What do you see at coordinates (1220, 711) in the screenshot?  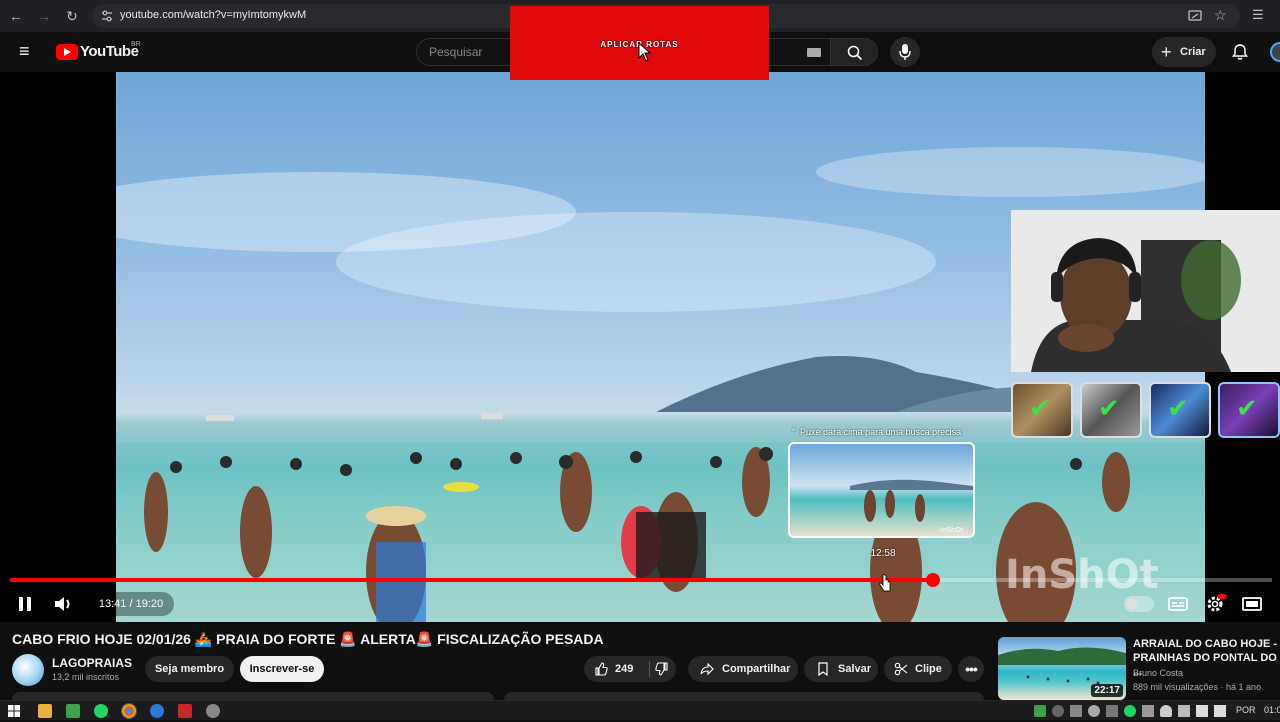 I see `speaker-icon` at bounding box center [1220, 711].